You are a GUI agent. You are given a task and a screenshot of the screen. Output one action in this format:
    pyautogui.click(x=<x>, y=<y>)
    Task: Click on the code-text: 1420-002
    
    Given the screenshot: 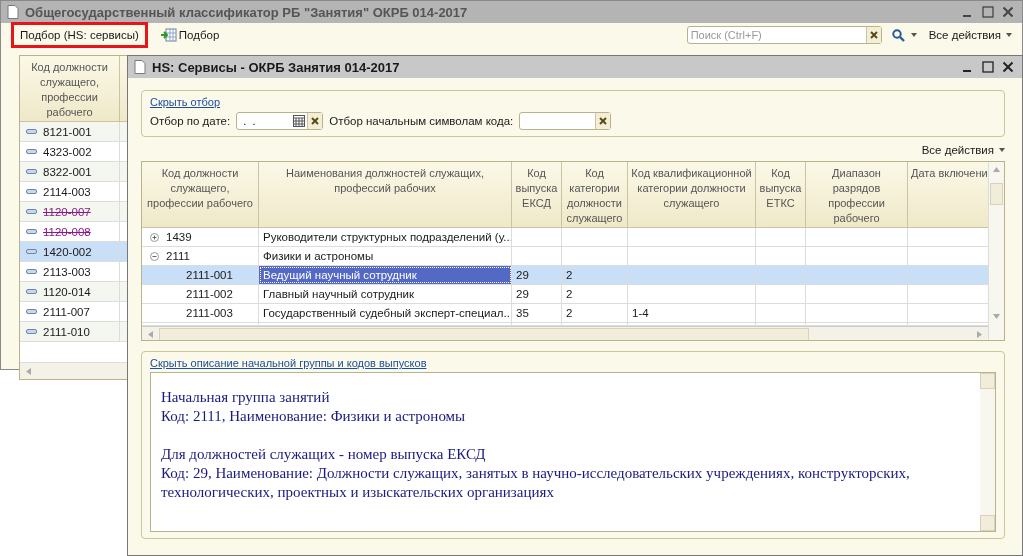 What is the action you would take?
    pyautogui.click(x=67, y=251)
    